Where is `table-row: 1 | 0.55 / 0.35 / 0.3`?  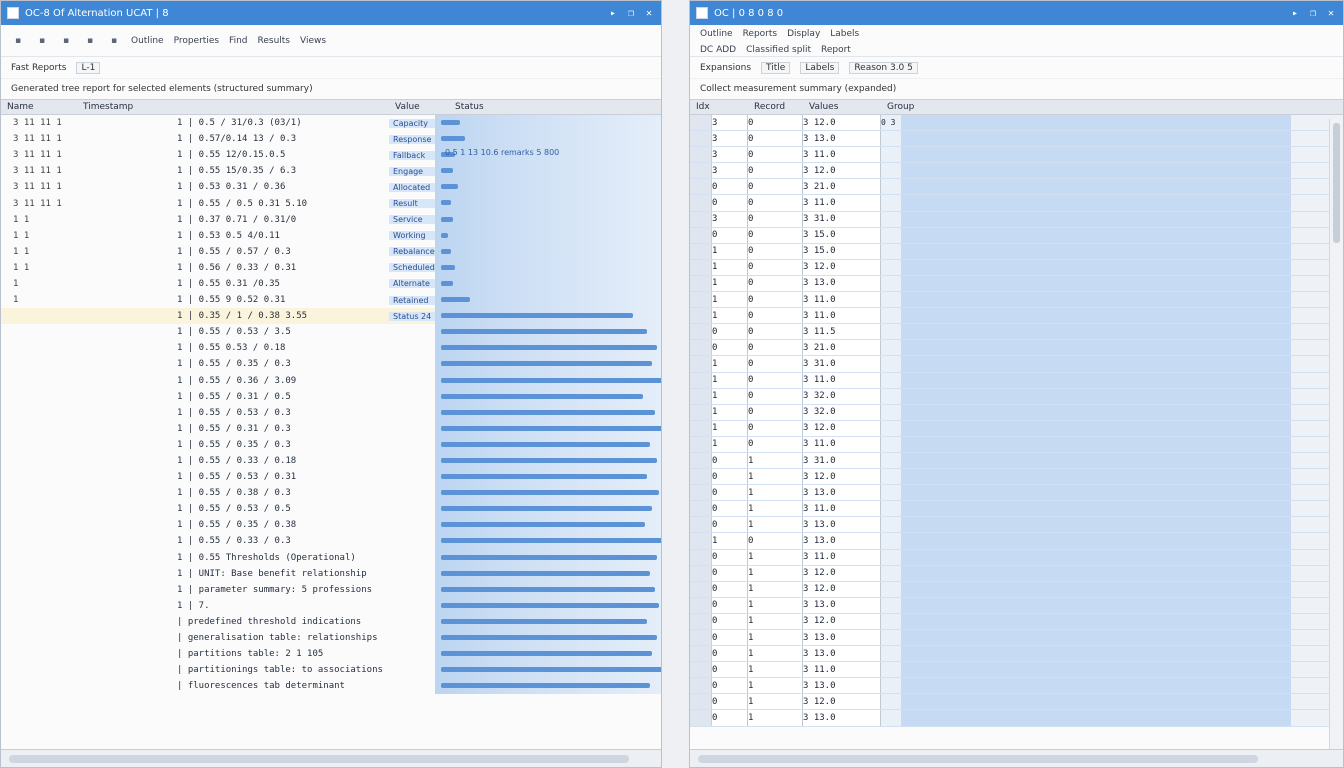
table-row: 1 | 0.55 / 0.35 / 0.3 is located at coordinates (331, 444).